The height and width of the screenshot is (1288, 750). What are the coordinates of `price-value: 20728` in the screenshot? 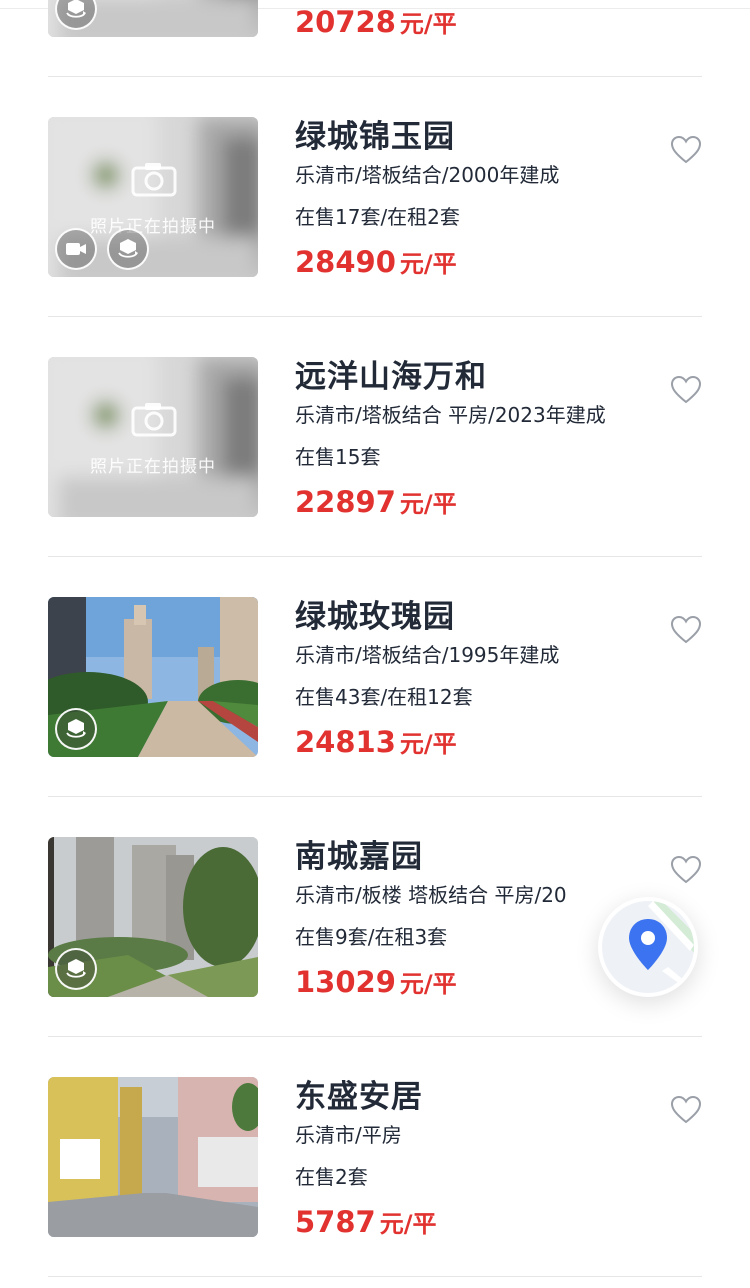 It's located at (345, 22).